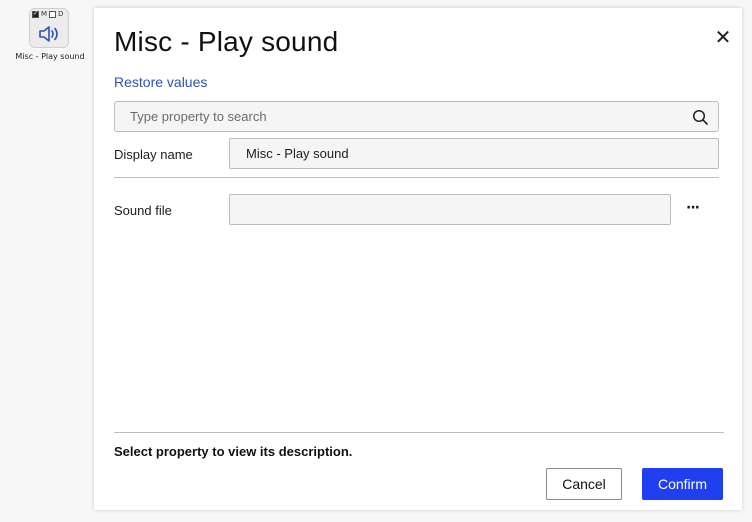  I want to click on search-icon, so click(700, 117).